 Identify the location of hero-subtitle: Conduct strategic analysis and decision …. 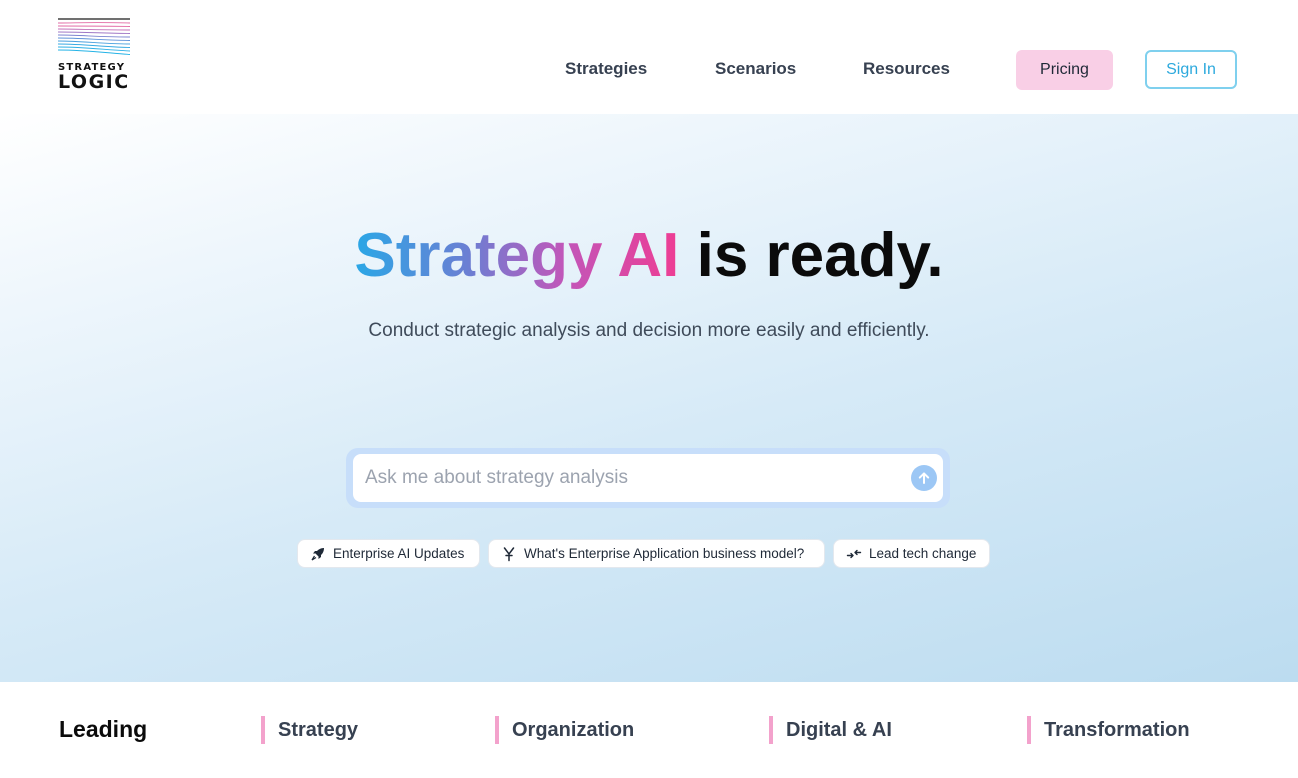
(649, 330).